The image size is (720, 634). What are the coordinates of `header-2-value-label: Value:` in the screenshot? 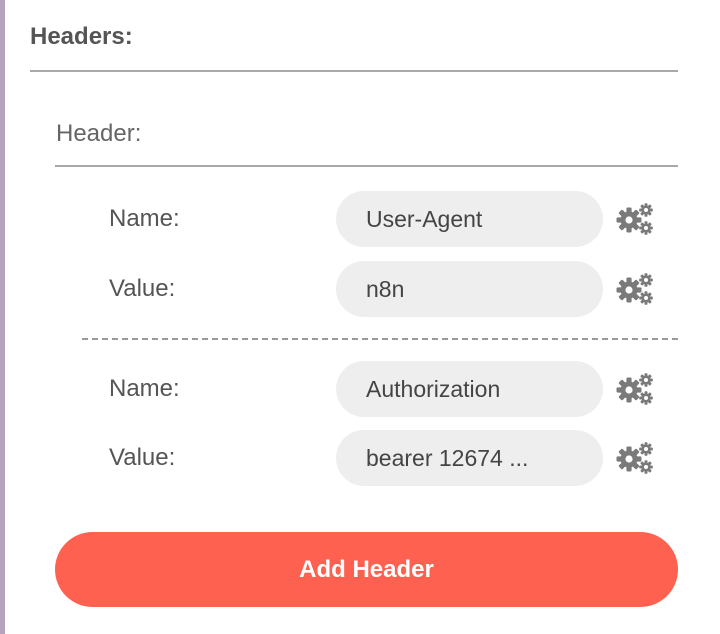 It's located at (142, 457).